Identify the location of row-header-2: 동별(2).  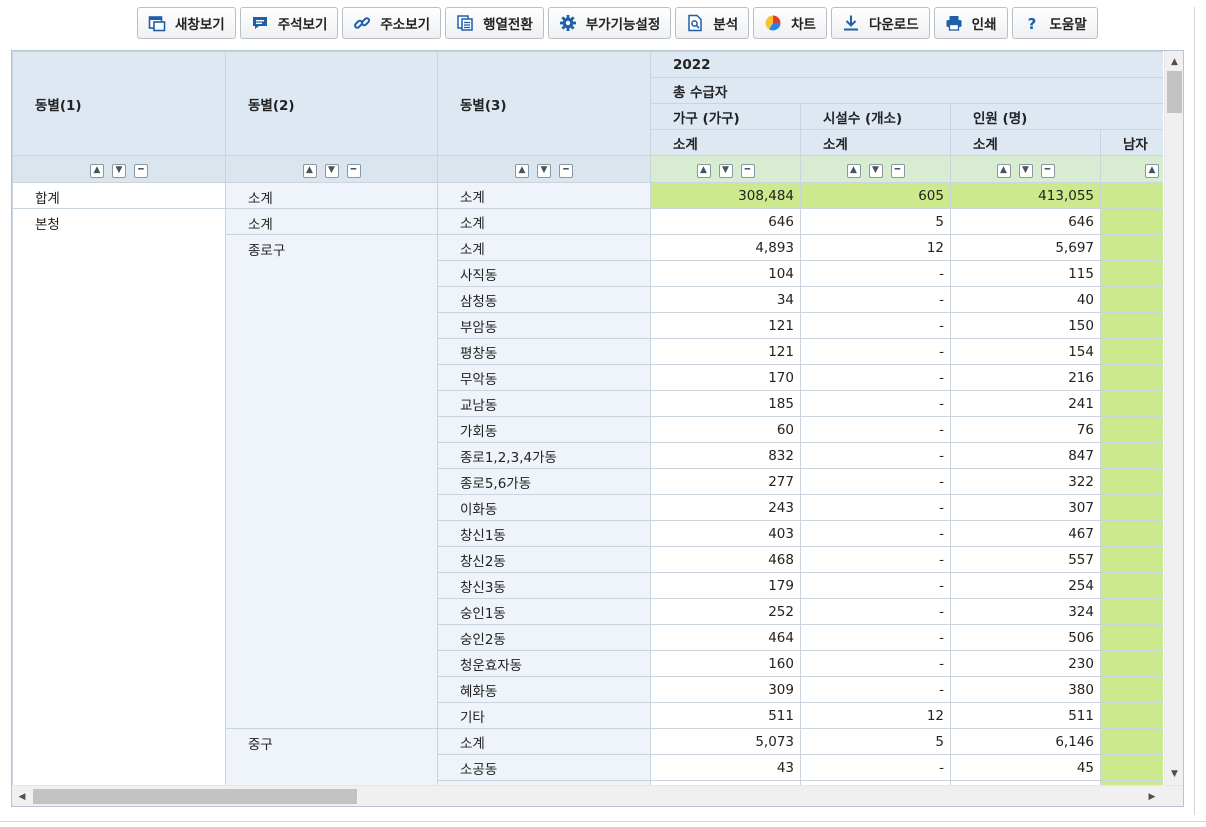
(331, 103).